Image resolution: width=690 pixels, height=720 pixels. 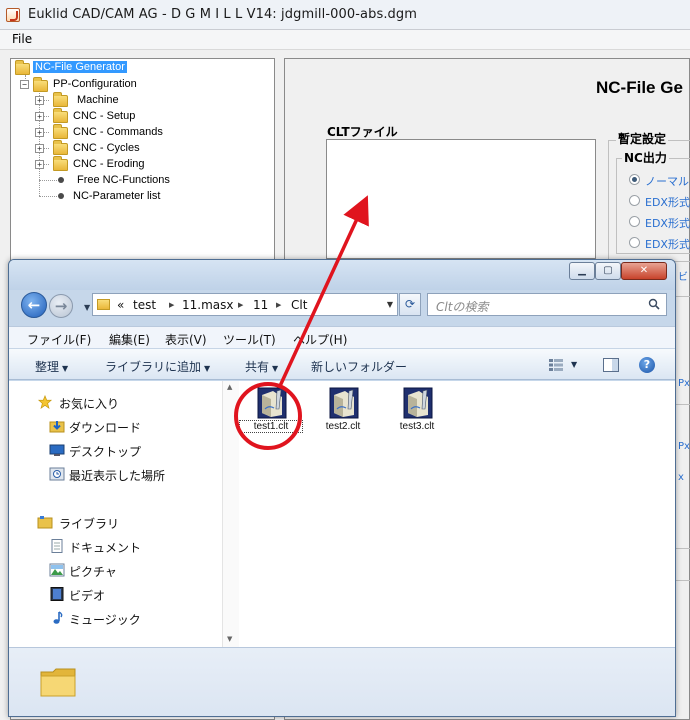 I want to click on menu-help: ヘルプ(H), so click(x=320, y=339).